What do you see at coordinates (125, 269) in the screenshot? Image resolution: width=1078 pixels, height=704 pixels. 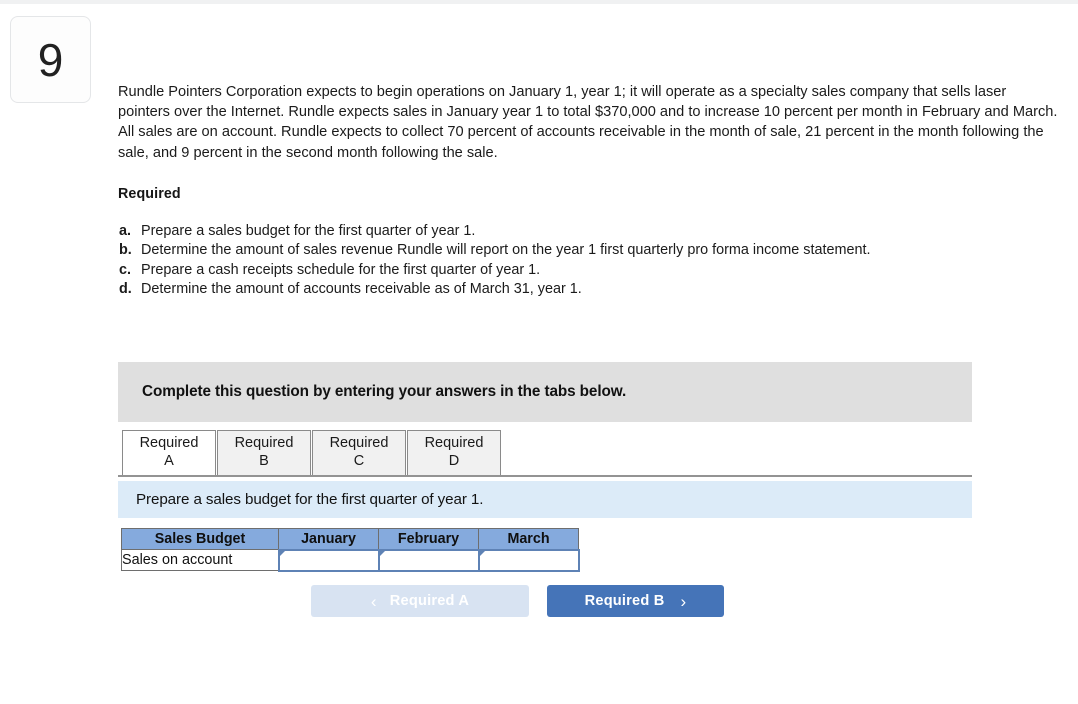 I see `requirement-letter: c.` at bounding box center [125, 269].